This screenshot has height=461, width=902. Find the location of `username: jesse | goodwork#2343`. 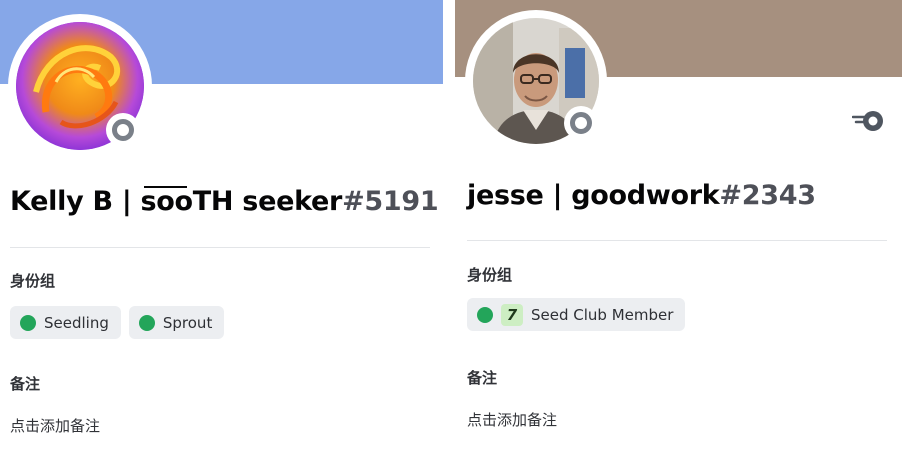

username: jesse | goodwork#2343 is located at coordinates (641, 195).